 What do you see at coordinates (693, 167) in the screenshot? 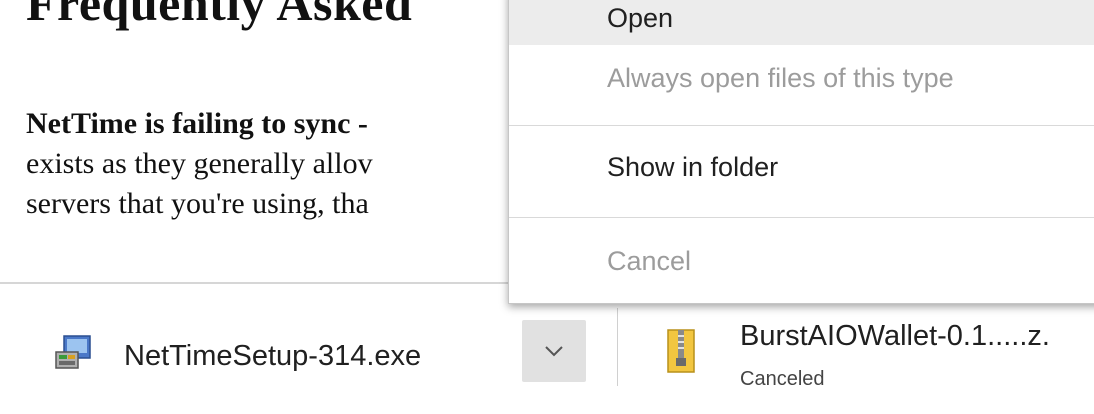
I see `menu-item-label: Show in folder` at bounding box center [693, 167].